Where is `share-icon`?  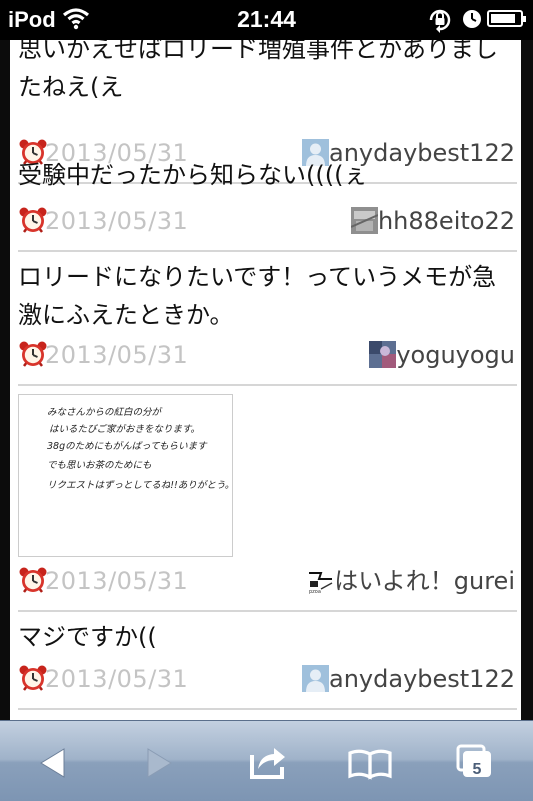 share-icon is located at coordinates (267, 763).